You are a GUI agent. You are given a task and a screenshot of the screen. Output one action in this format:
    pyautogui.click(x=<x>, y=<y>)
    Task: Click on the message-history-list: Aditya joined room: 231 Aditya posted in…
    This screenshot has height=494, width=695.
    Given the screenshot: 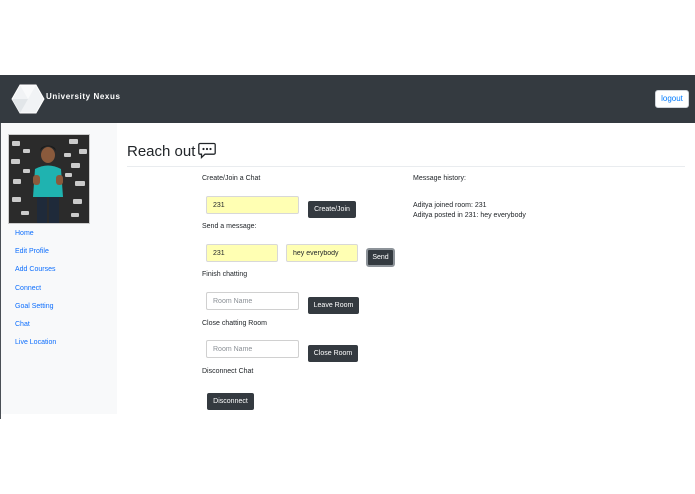 What is the action you would take?
    pyautogui.click(x=469, y=211)
    